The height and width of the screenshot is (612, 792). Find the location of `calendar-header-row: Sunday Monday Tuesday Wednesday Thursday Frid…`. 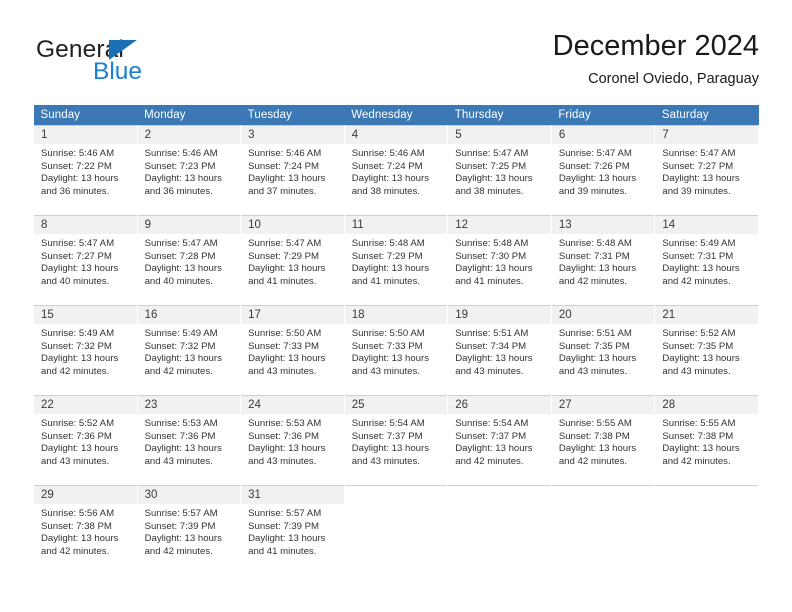

calendar-header-row: Sunday Monday Tuesday Wednesday Thursday Frid… is located at coordinates (396, 115).